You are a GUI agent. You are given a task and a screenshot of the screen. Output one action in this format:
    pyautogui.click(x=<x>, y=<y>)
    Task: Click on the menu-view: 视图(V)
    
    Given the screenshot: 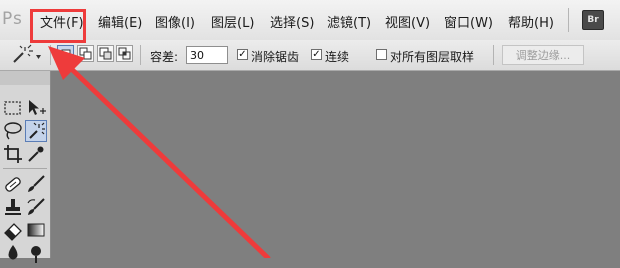 What is the action you would take?
    pyautogui.click(x=407, y=21)
    